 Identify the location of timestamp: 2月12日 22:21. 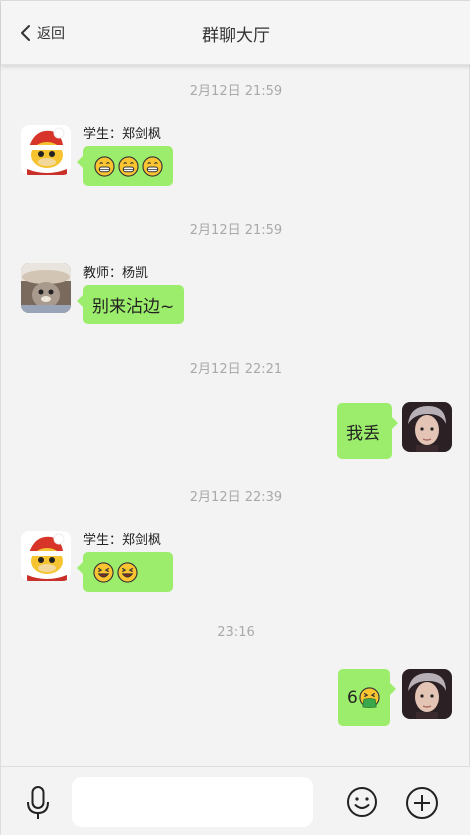
(236, 369).